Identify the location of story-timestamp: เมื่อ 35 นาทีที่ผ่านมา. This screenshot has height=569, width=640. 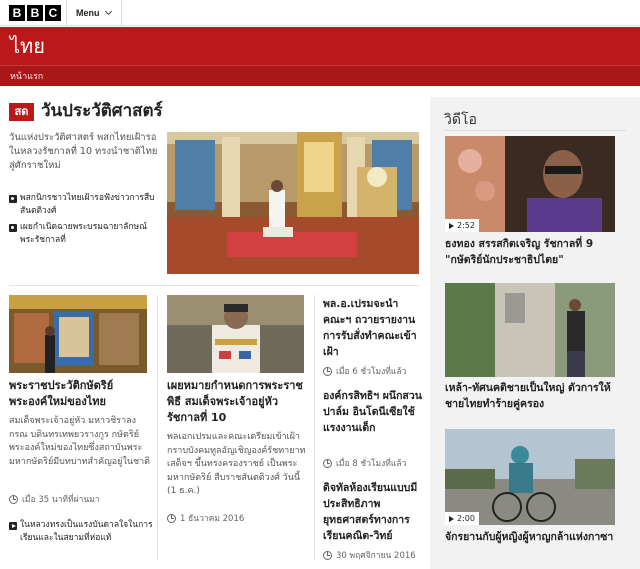
(54, 499).